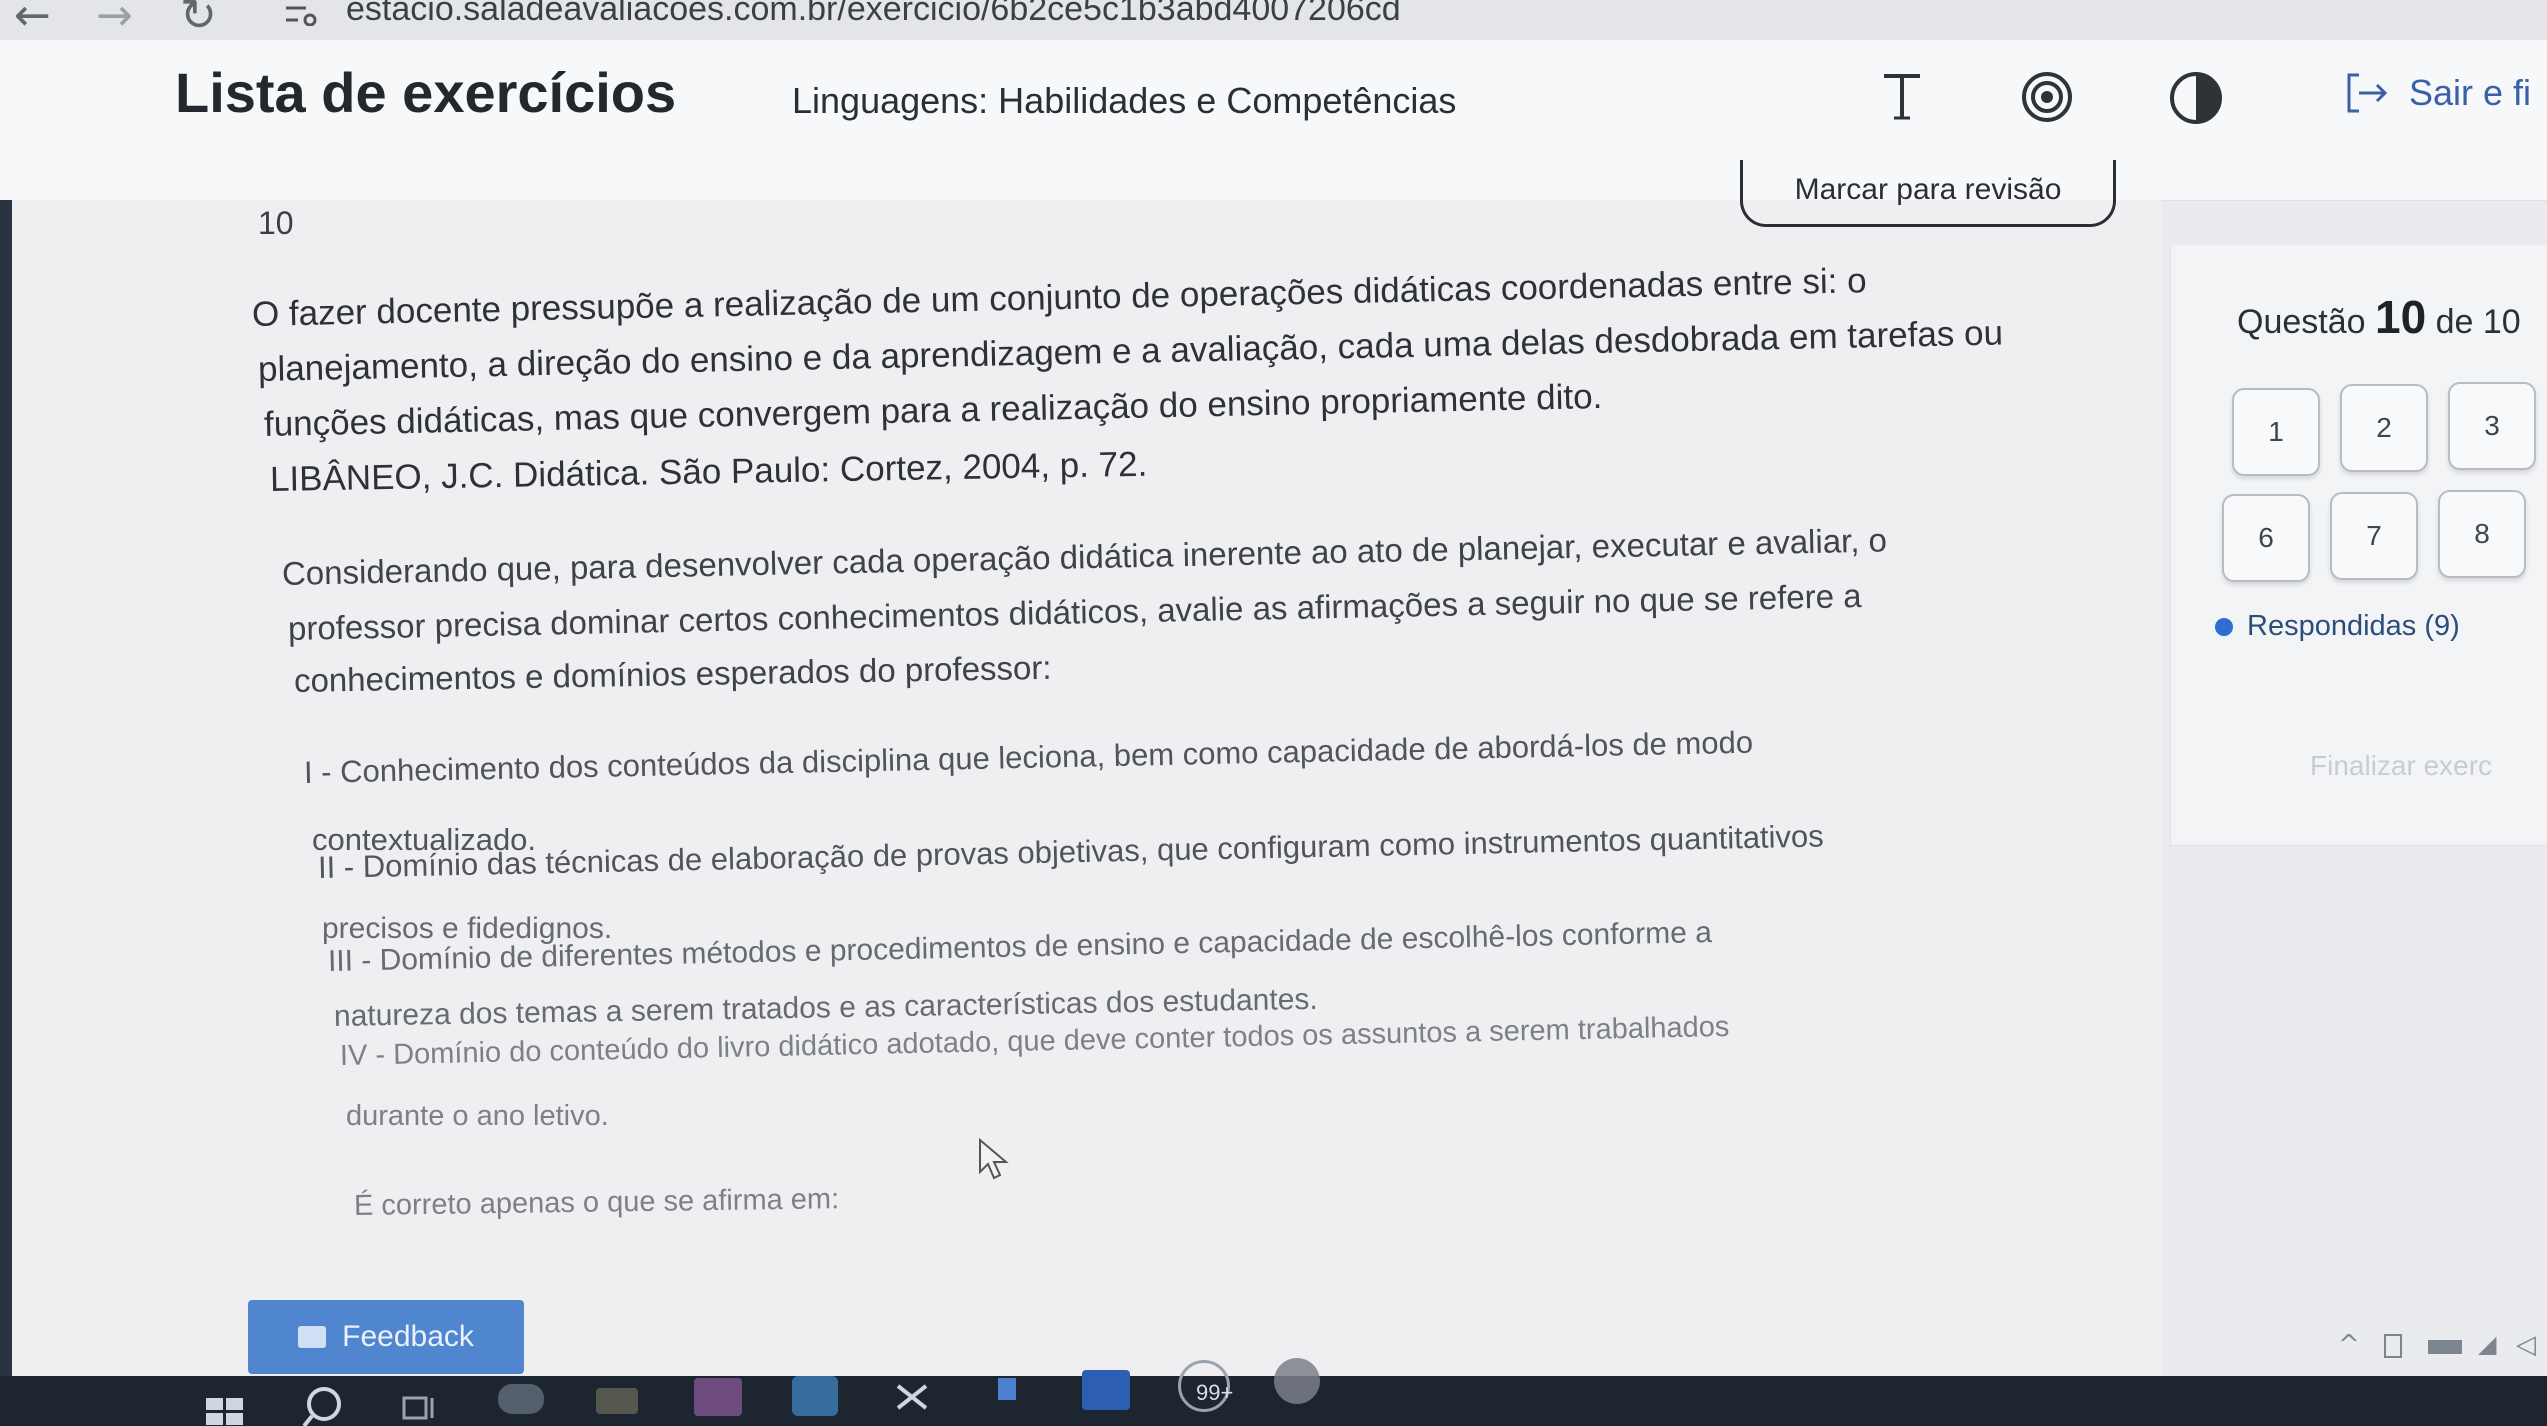 This screenshot has height=1426, width=2547. Describe the element at coordinates (2276, 432) in the screenshot. I see `question-button-1: 1` at that location.